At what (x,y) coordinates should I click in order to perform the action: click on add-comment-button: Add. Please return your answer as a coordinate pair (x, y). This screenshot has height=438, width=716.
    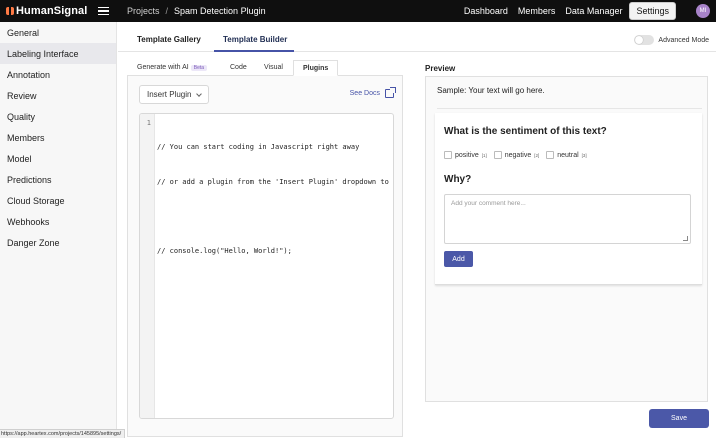
    Looking at the image, I should click on (458, 259).